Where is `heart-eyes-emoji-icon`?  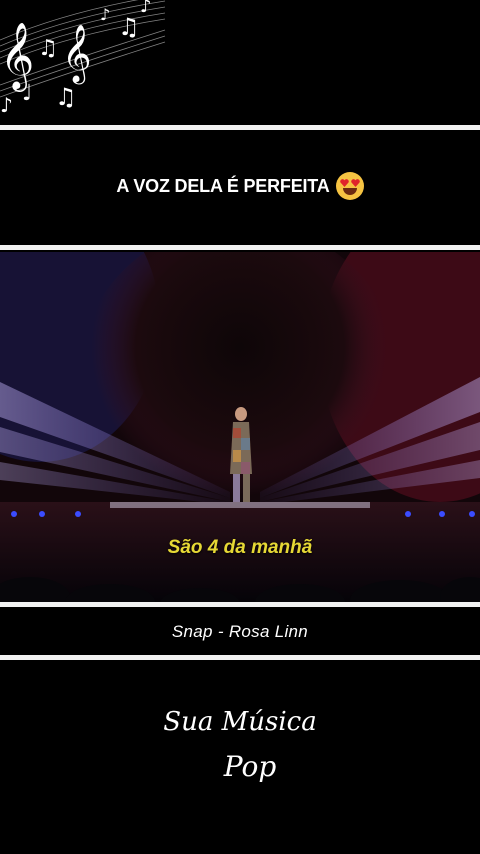 heart-eyes-emoji-icon is located at coordinates (349, 186).